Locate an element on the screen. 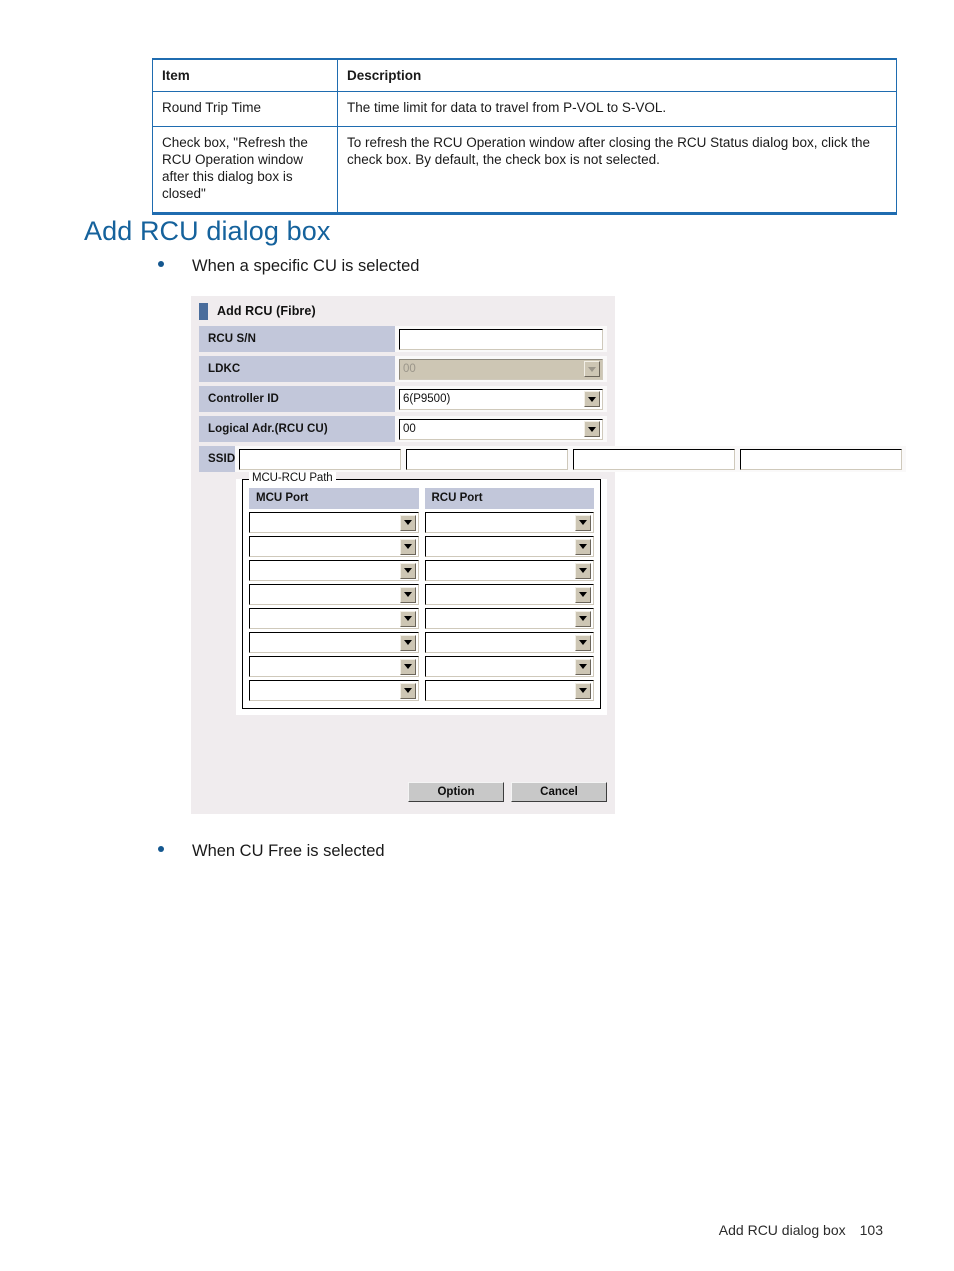 The image size is (954, 1271). controller-id-select: 6(P9500) is located at coordinates (501, 399).